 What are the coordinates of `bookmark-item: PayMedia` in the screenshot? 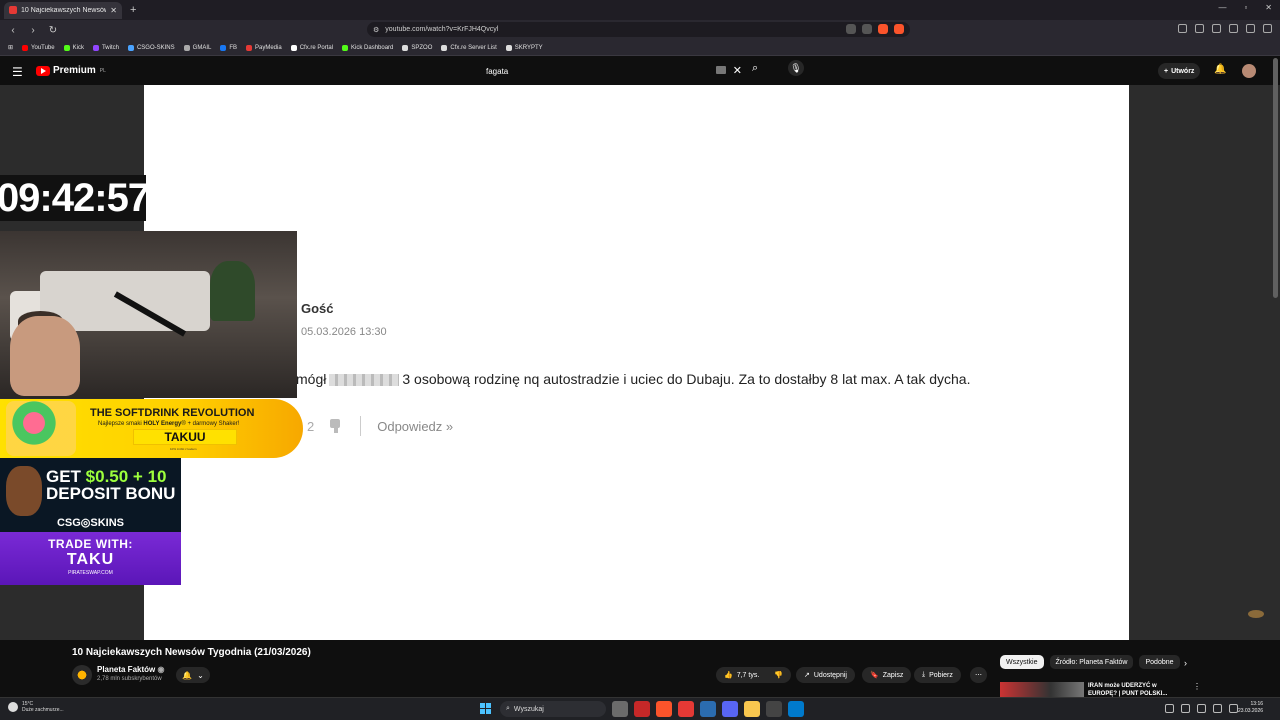 It's located at (264, 47).